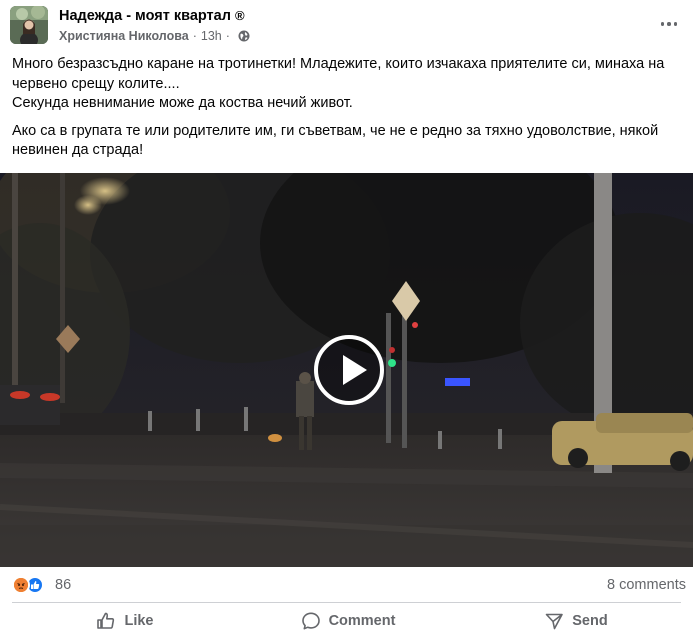 The width and height of the screenshot is (693, 637). What do you see at coordinates (310, 620) in the screenshot?
I see `comment-icon` at bounding box center [310, 620].